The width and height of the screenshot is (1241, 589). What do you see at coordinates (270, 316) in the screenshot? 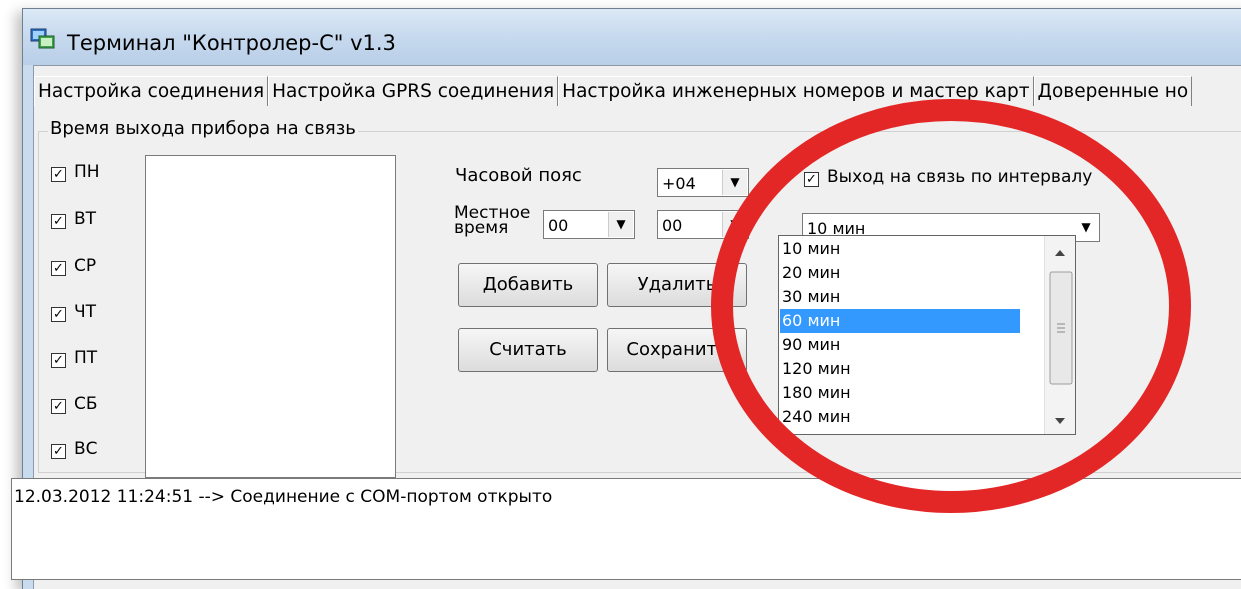
I see `schedule-time-list` at bounding box center [270, 316].